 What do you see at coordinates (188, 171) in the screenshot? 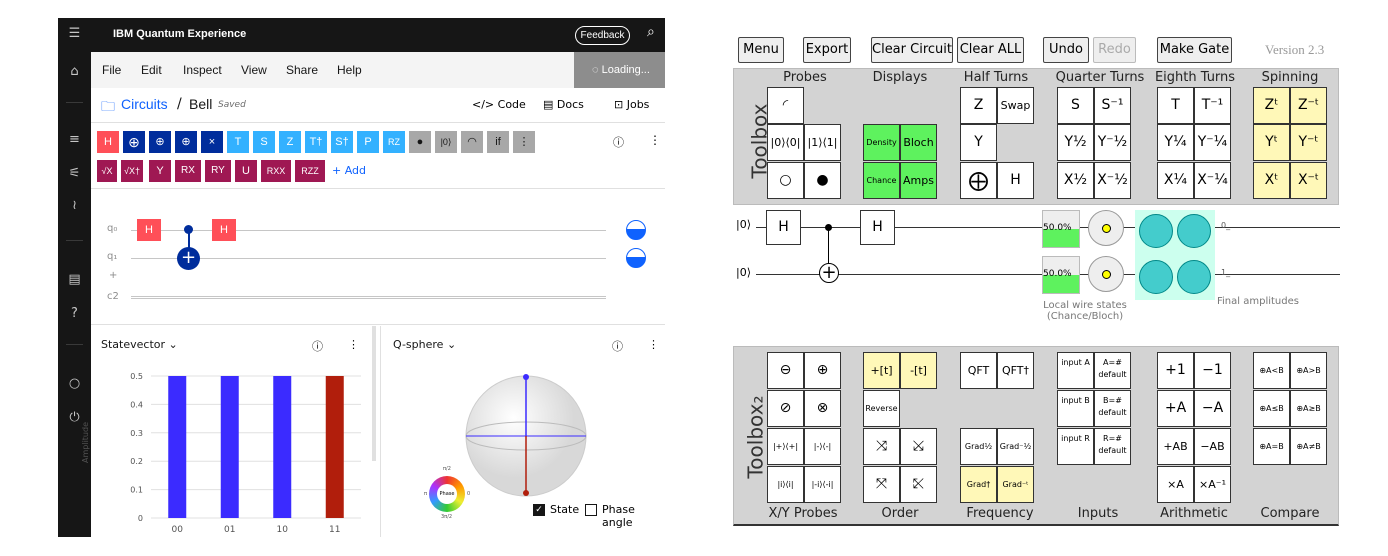
I see `gate-rx: RX` at bounding box center [188, 171].